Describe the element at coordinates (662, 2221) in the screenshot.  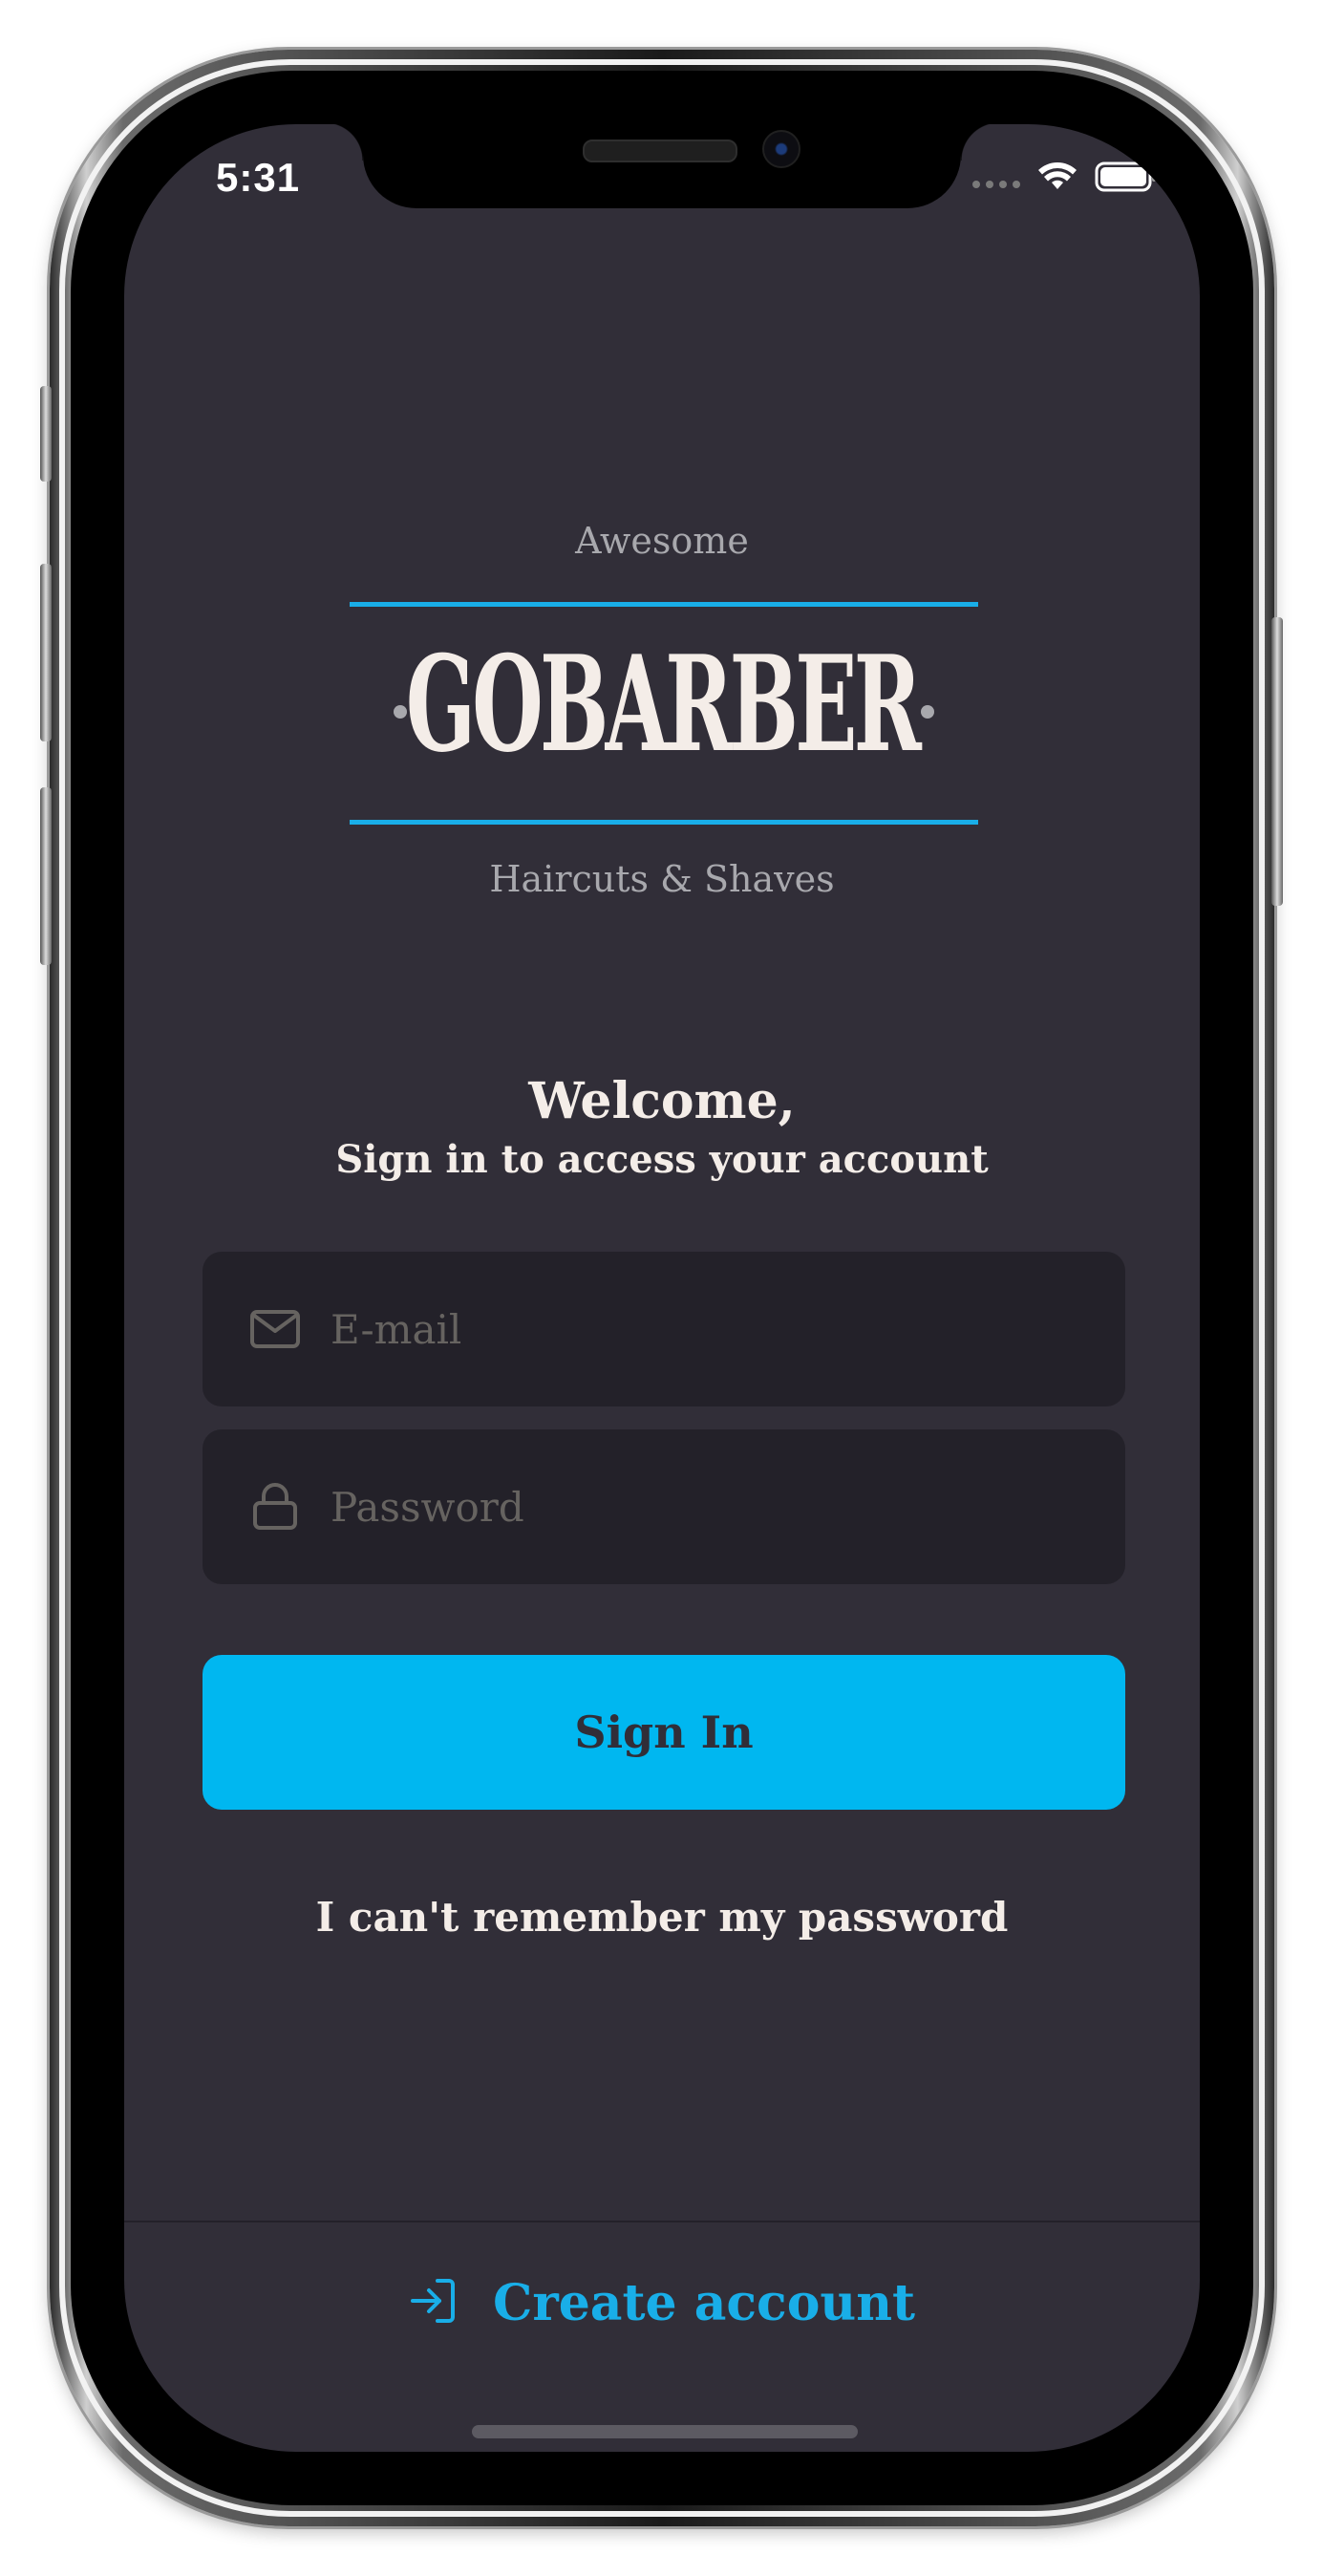
I see `footer-divider` at that location.